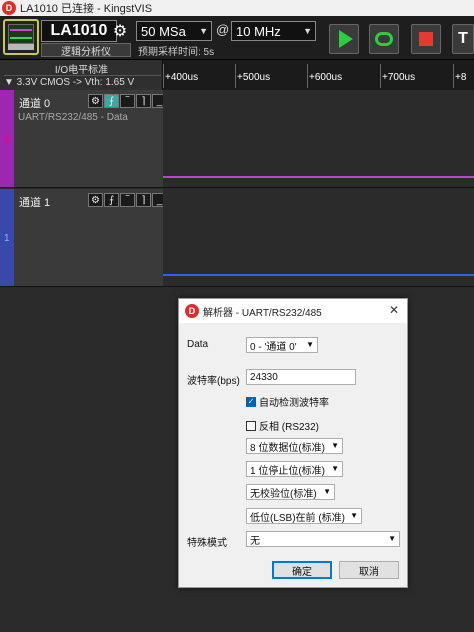 The width and height of the screenshot is (474, 632). Describe the element at coordinates (302, 570) in the screenshot. I see `ok-button: 确定` at that location.